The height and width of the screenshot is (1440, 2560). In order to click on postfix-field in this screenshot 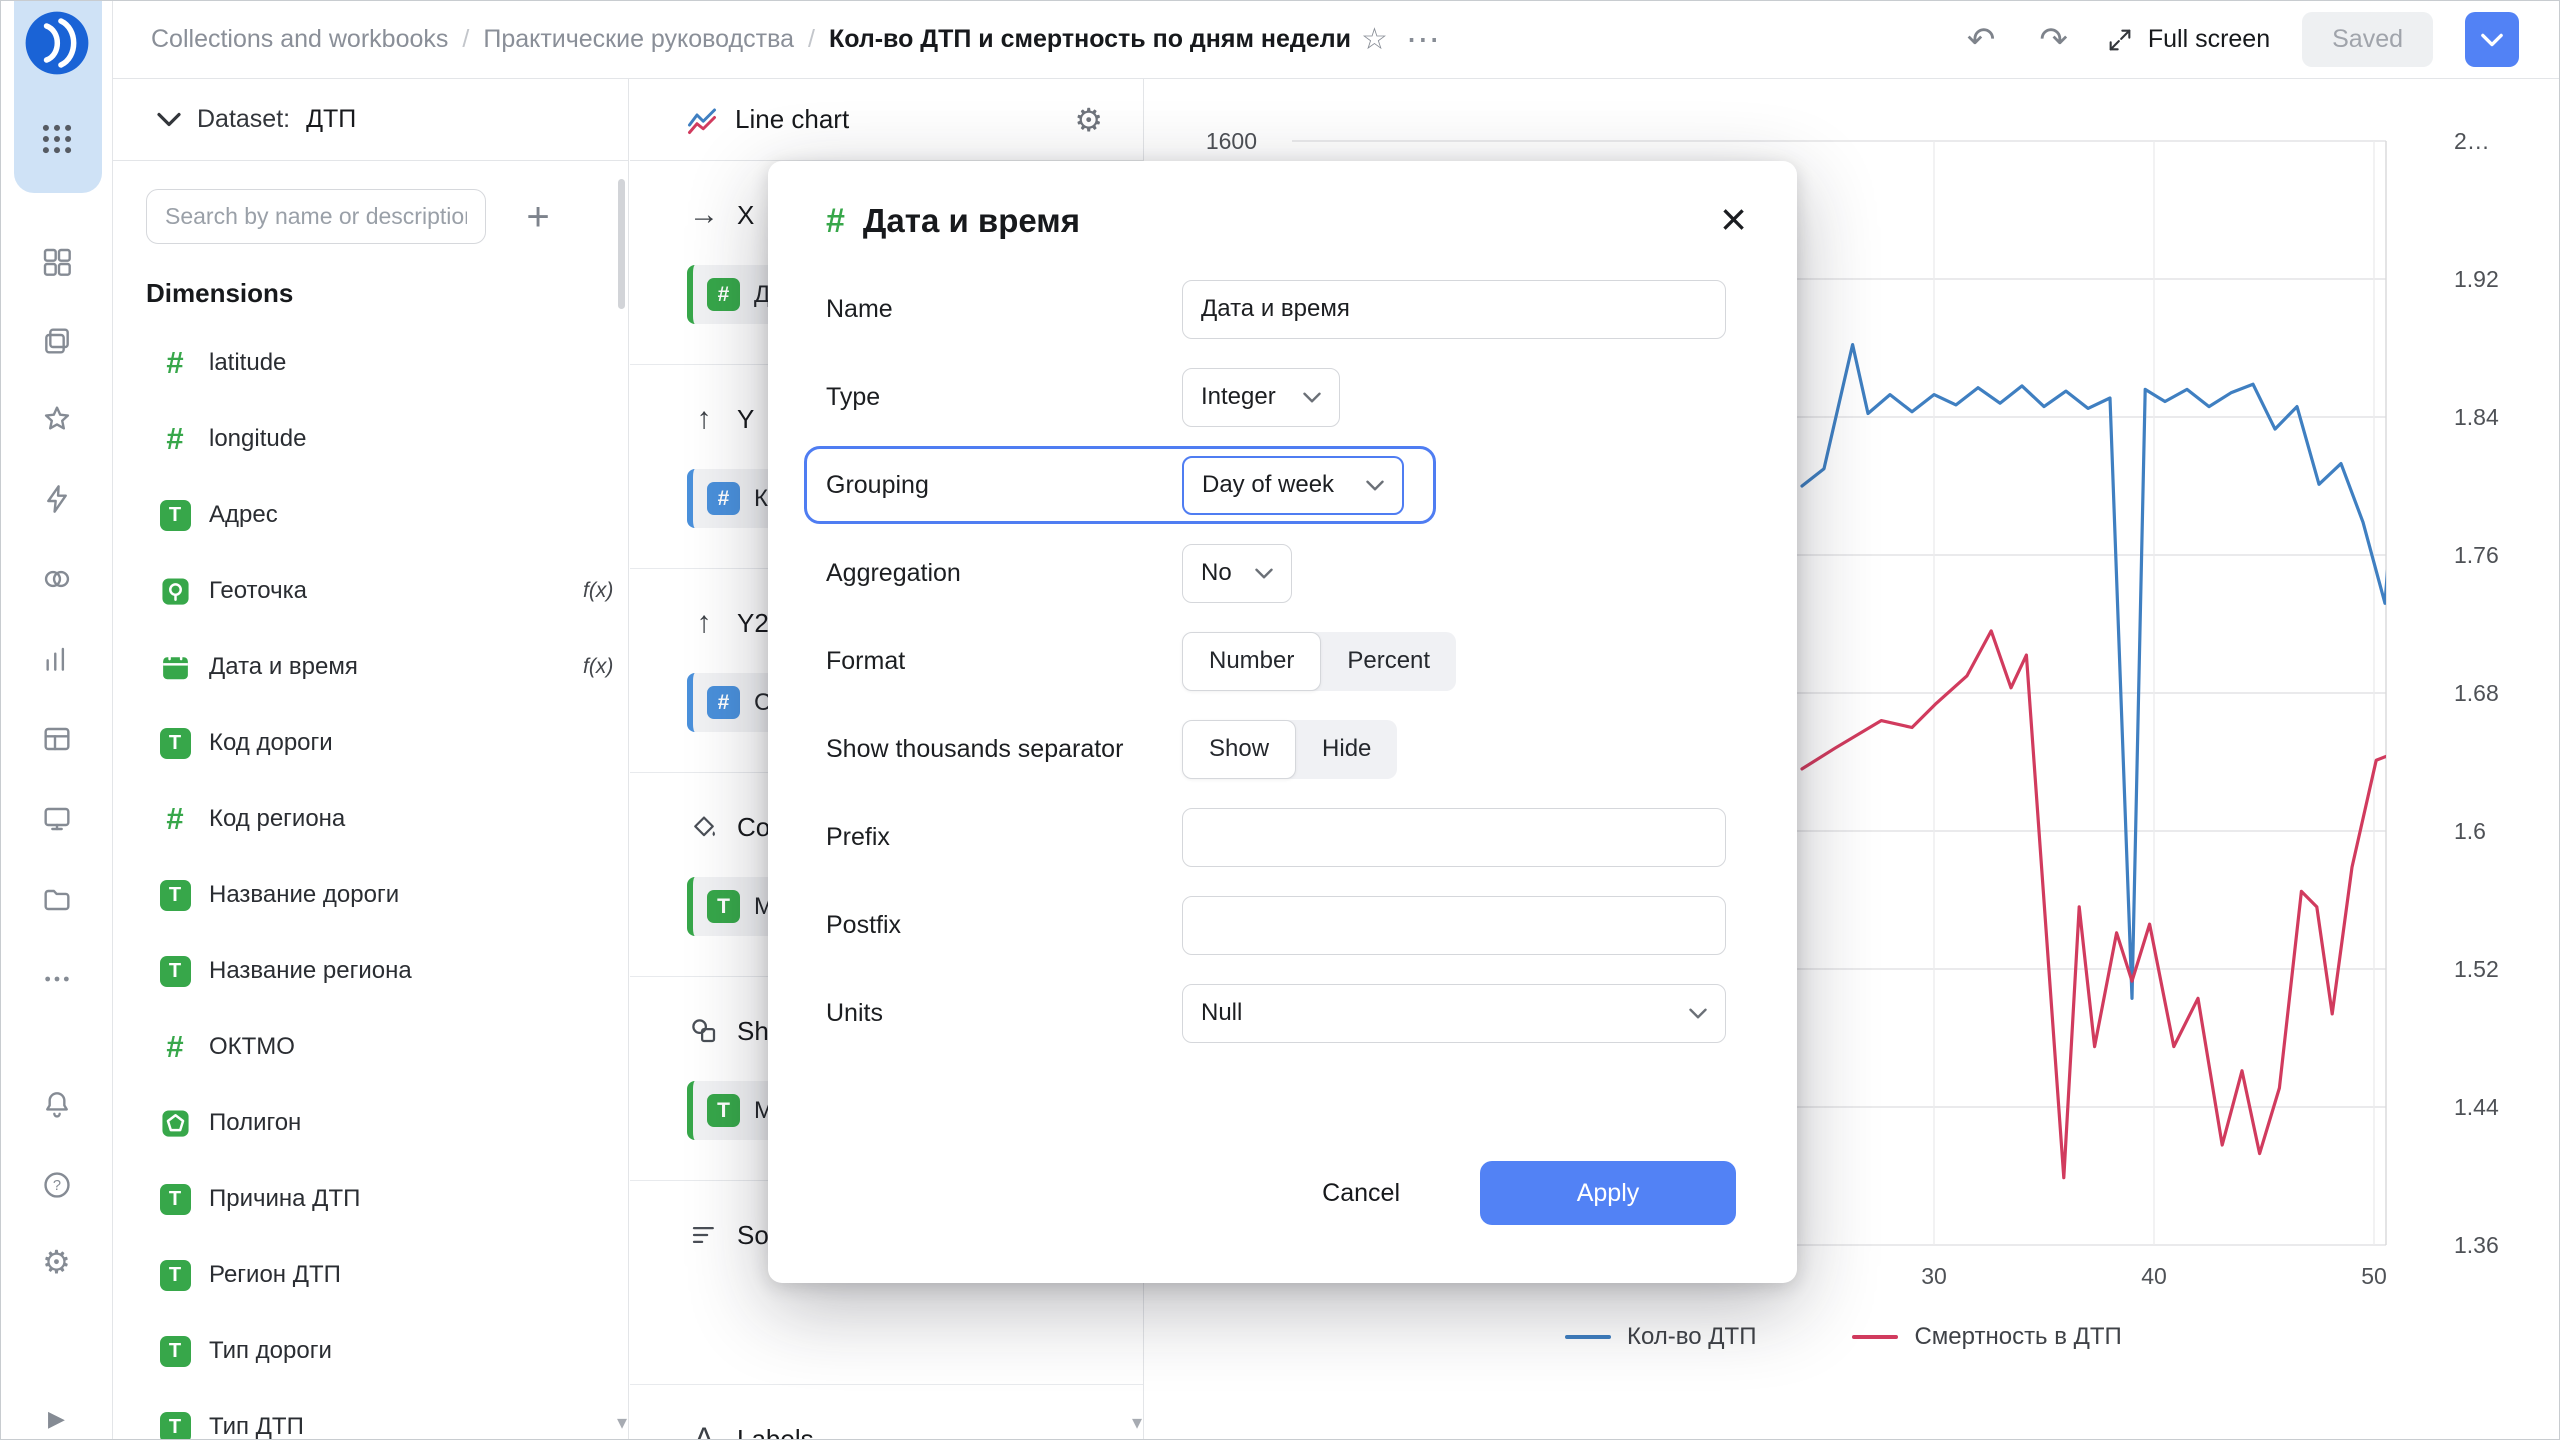, I will do `click(1454, 925)`.